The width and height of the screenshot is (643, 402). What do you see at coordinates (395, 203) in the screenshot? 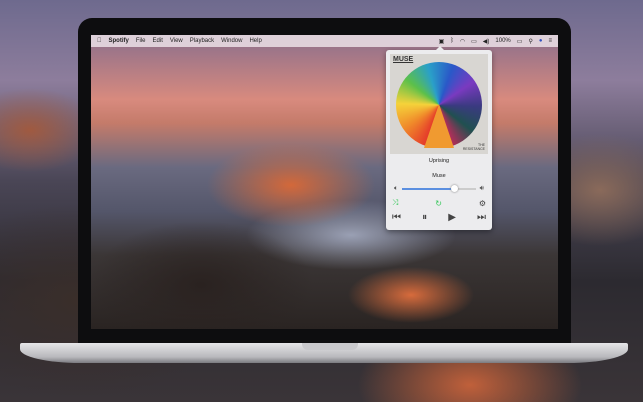
I see `shuffle-icon: ⤨` at bounding box center [395, 203].